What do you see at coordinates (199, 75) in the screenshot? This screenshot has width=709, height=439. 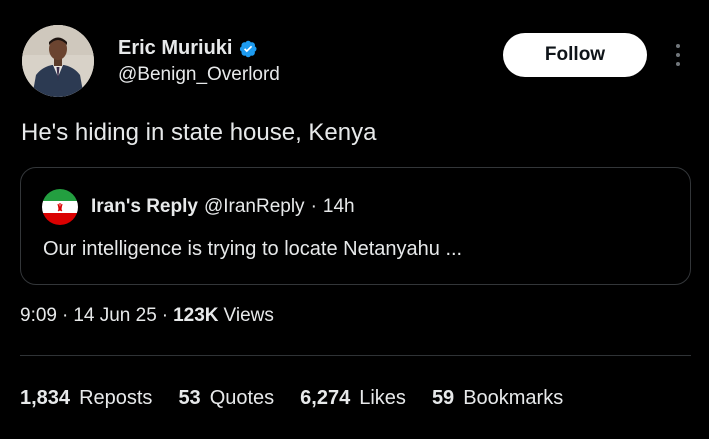 I see `author-handle: @Benign_Overlord` at bounding box center [199, 75].